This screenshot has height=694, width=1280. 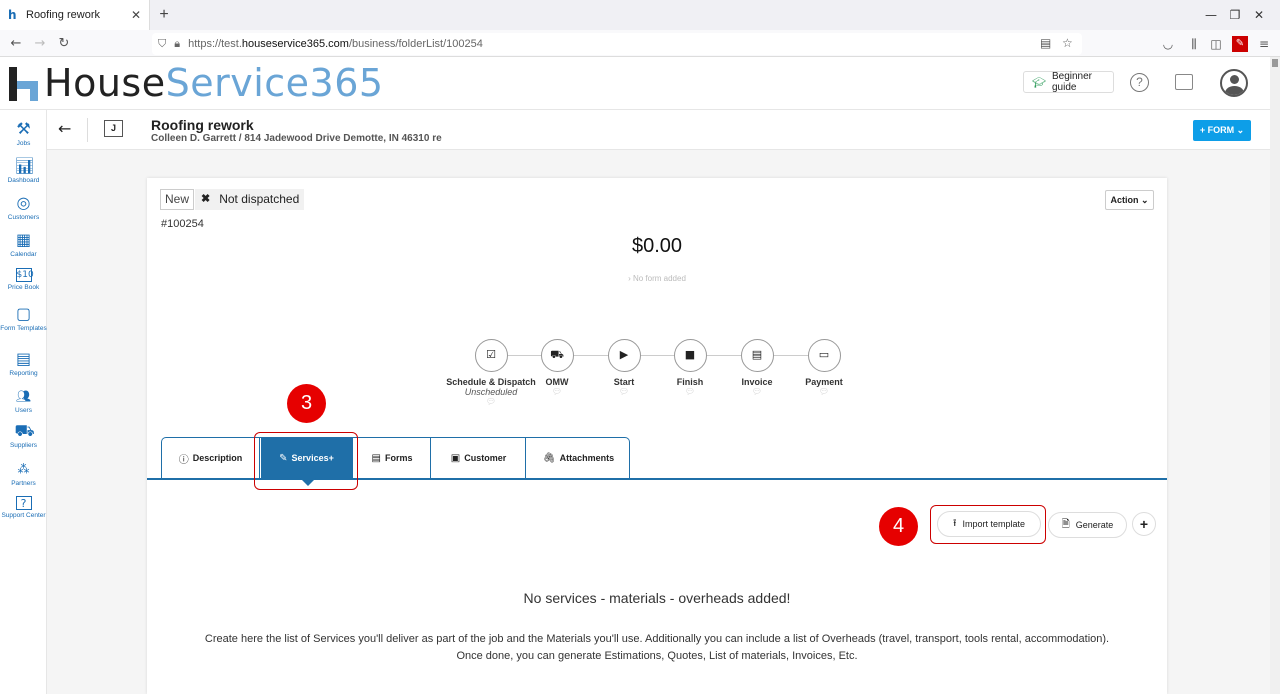 What do you see at coordinates (40, 44) in the screenshot?
I see `forward-icon: →` at bounding box center [40, 44].